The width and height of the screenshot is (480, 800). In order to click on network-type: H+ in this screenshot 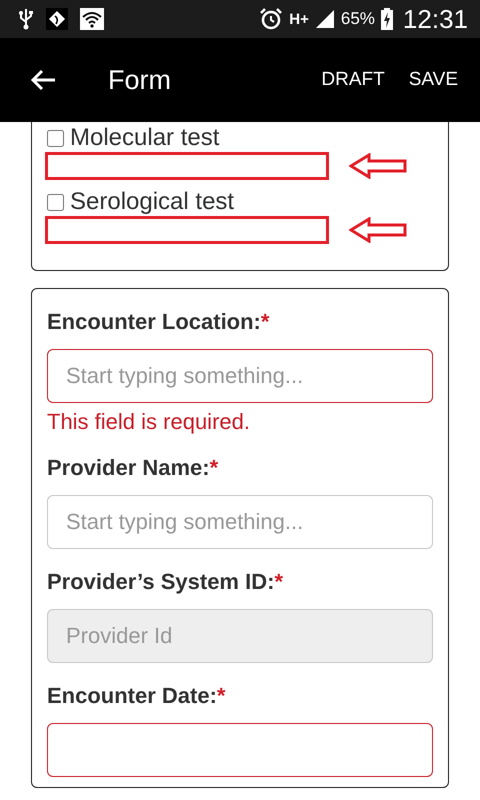, I will do `click(299, 19)`.